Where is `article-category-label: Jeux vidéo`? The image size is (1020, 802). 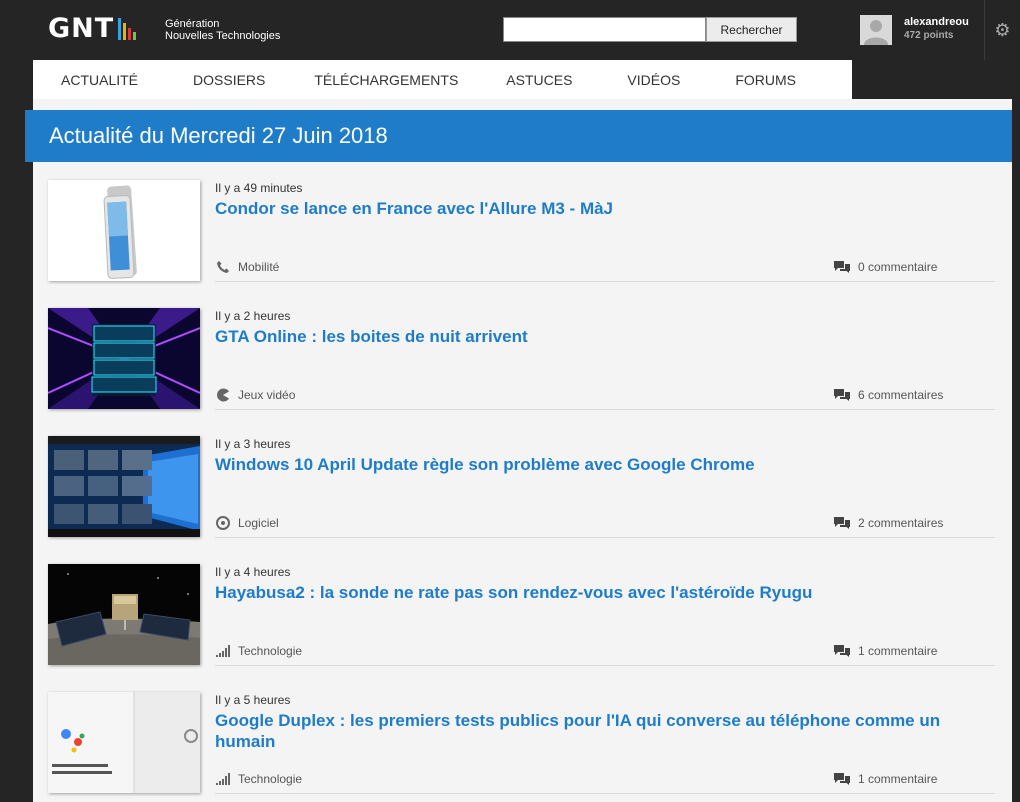
article-category-label: Jeux vidéo is located at coordinates (267, 395).